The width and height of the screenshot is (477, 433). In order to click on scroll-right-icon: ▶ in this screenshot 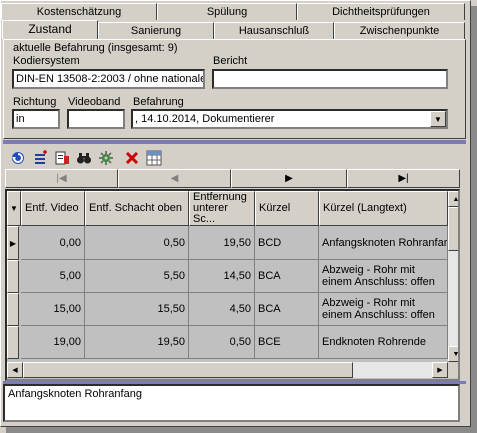, I will do `click(440, 370)`.